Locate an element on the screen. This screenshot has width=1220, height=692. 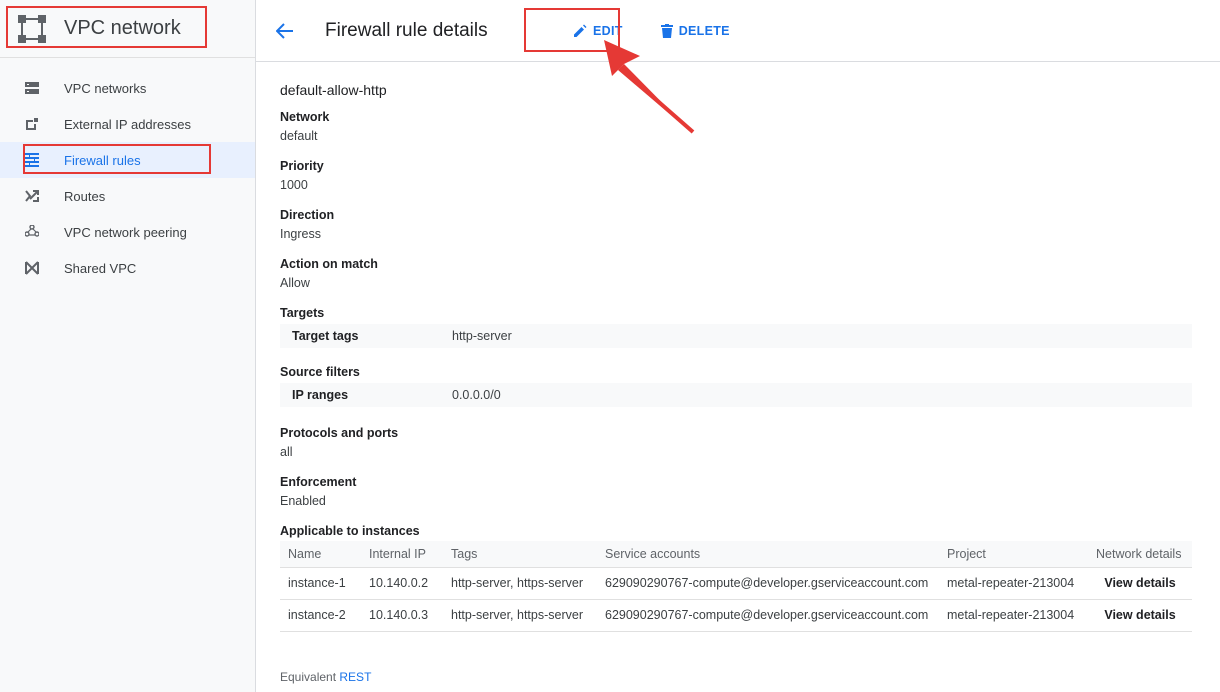
external-ip-icon is located at coordinates (32, 124).